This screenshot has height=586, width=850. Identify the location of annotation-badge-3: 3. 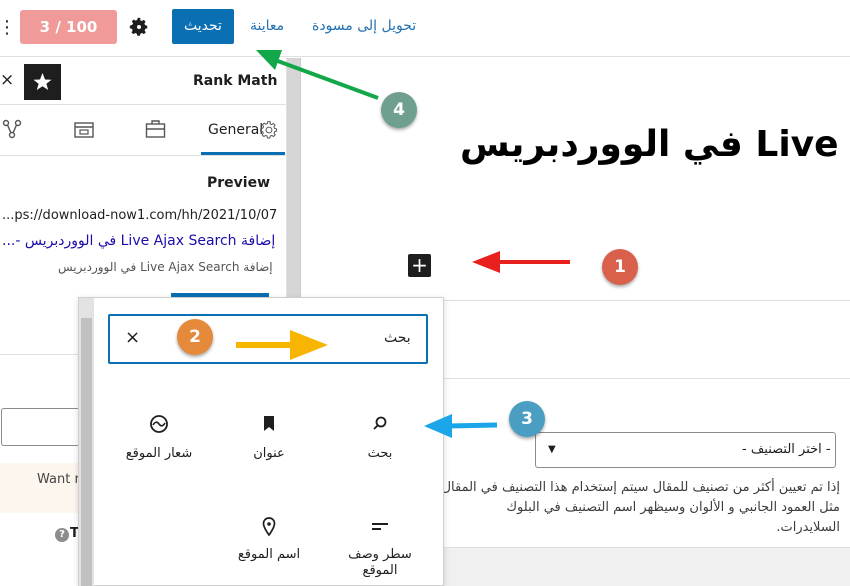
(527, 419).